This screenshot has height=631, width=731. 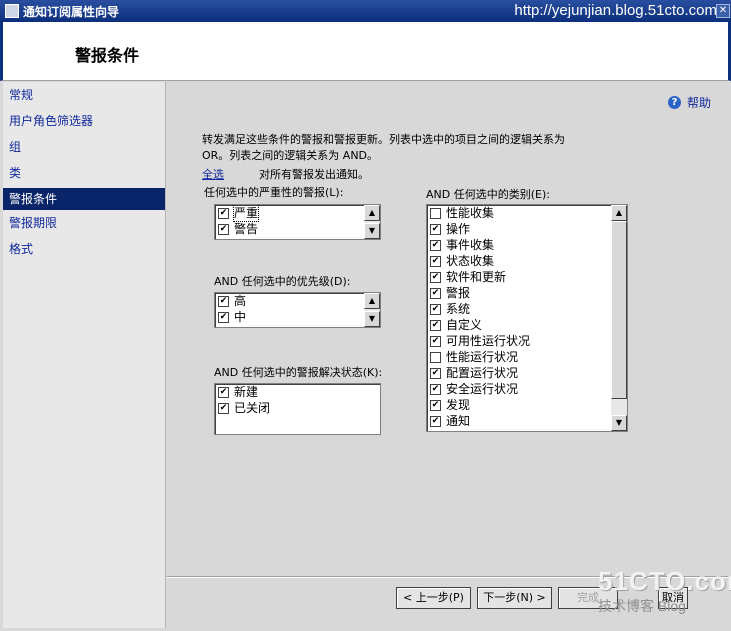 What do you see at coordinates (252, 408) in the screenshot?
I see `list-item-label: 已关闭` at bounding box center [252, 408].